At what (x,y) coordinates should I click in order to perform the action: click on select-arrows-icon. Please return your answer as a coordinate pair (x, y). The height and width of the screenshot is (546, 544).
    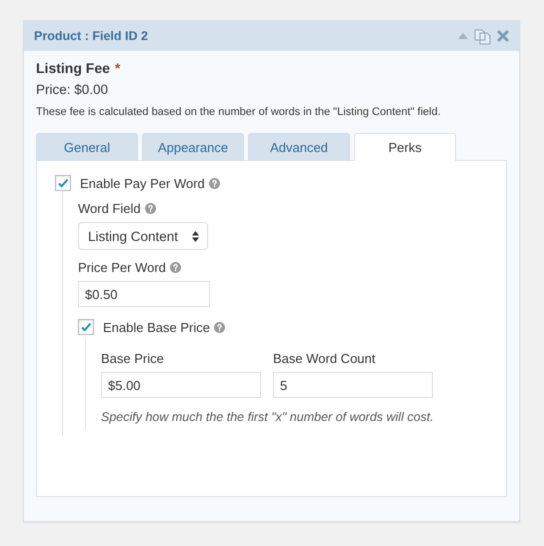
    Looking at the image, I should click on (195, 236).